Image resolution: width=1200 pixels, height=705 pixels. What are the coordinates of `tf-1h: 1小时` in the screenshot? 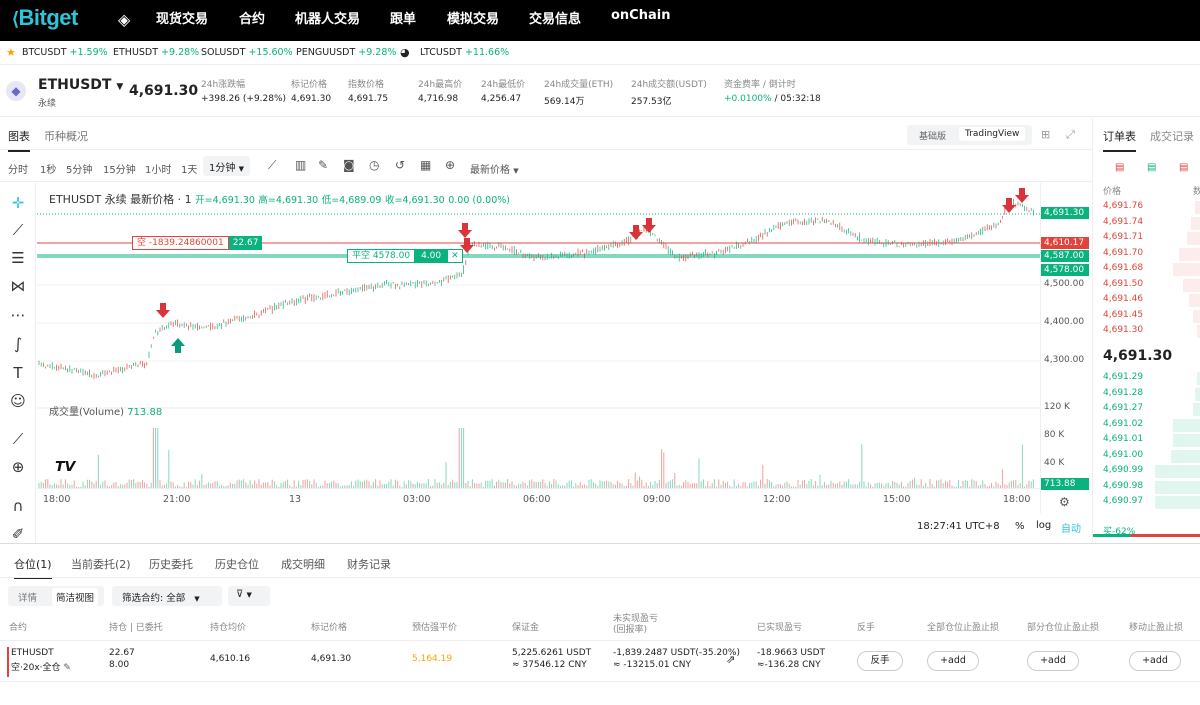 It's located at (158, 168).